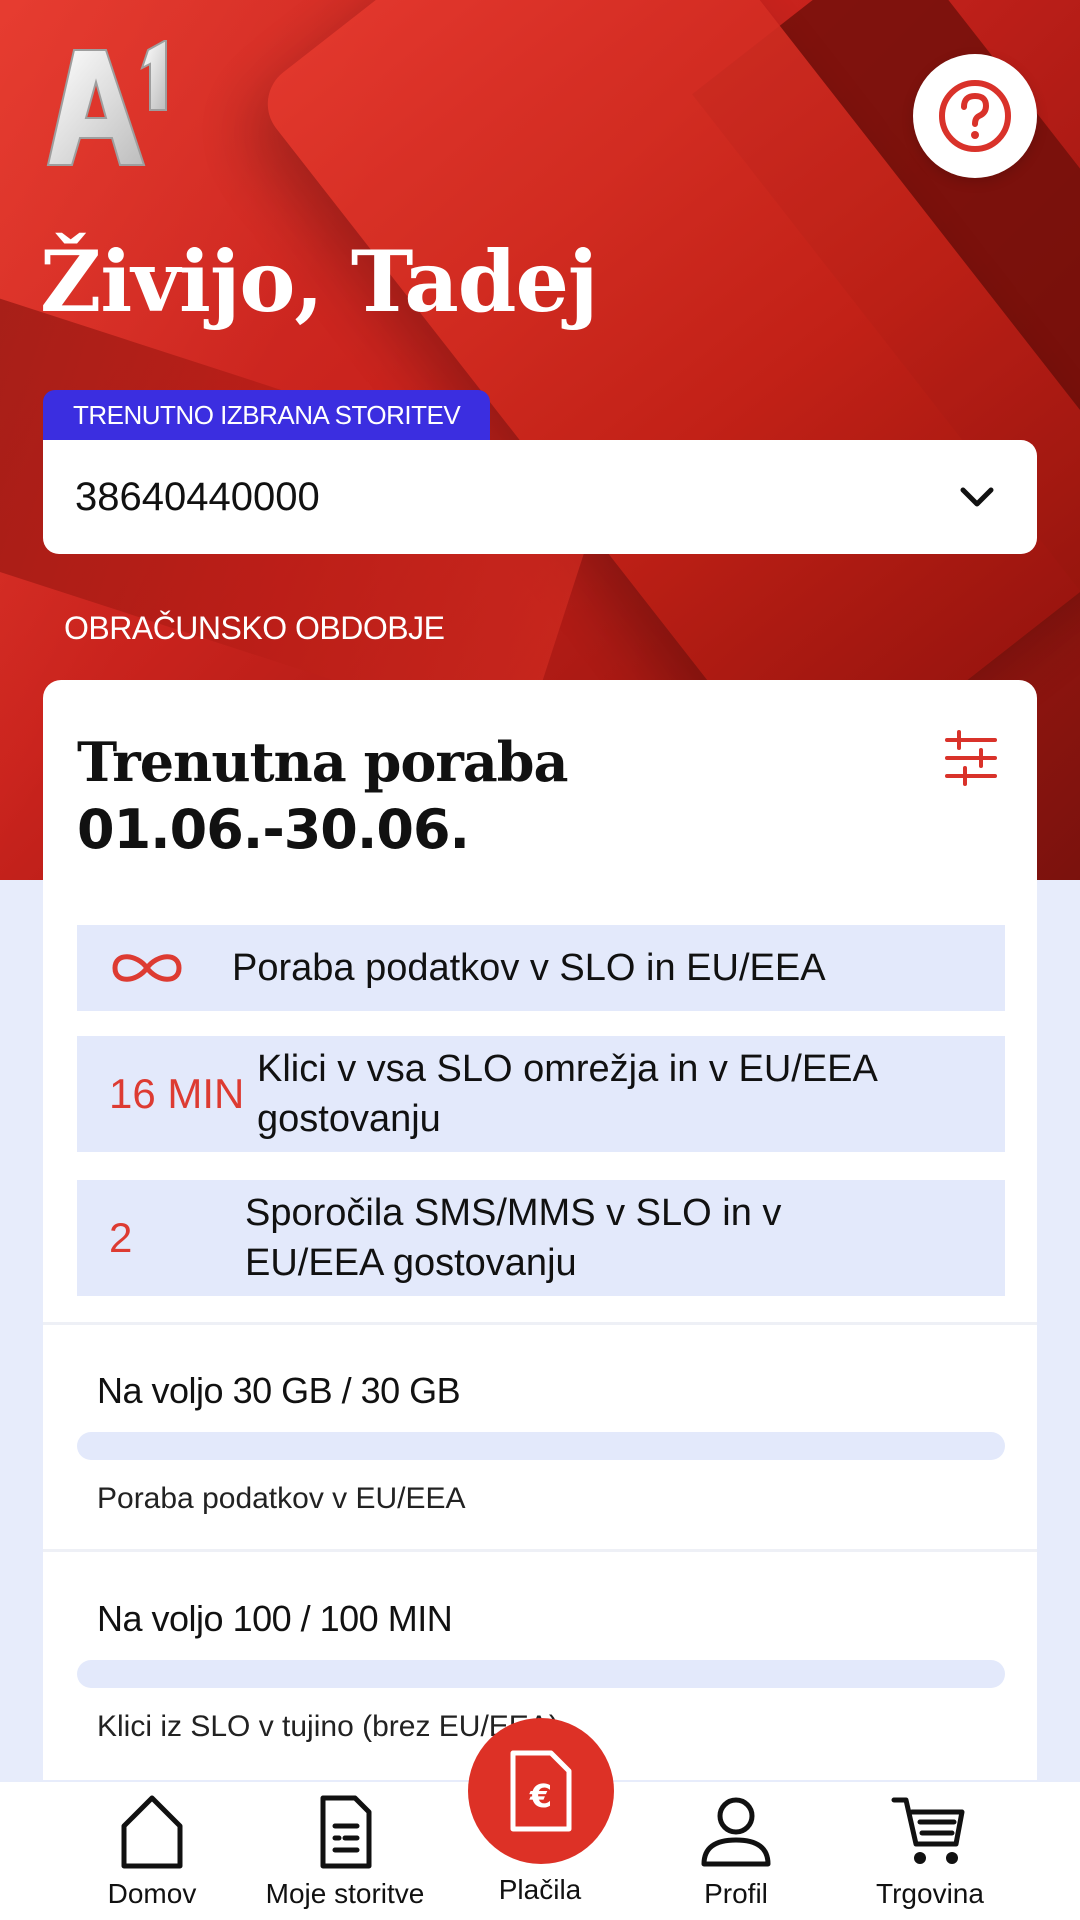  Describe the element at coordinates (281, 1498) in the screenshot. I see `allowance-description: Poraba podatkov v EU/EEA` at that location.